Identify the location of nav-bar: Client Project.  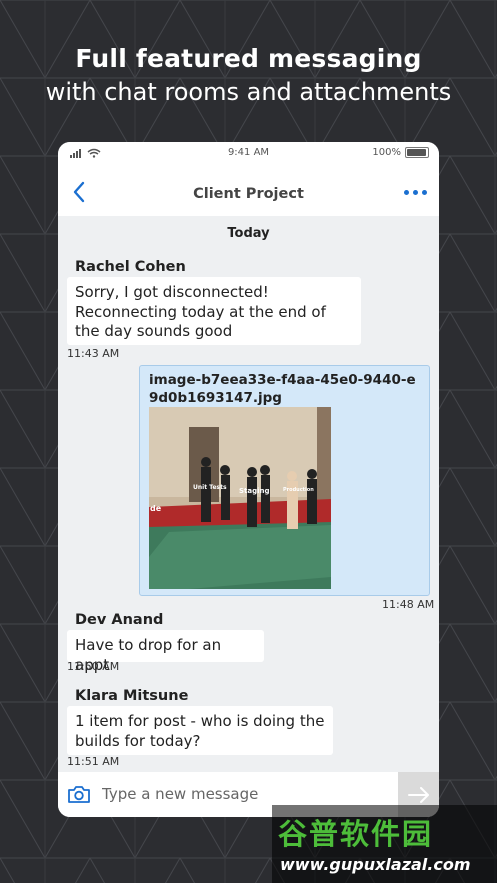
(248, 190).